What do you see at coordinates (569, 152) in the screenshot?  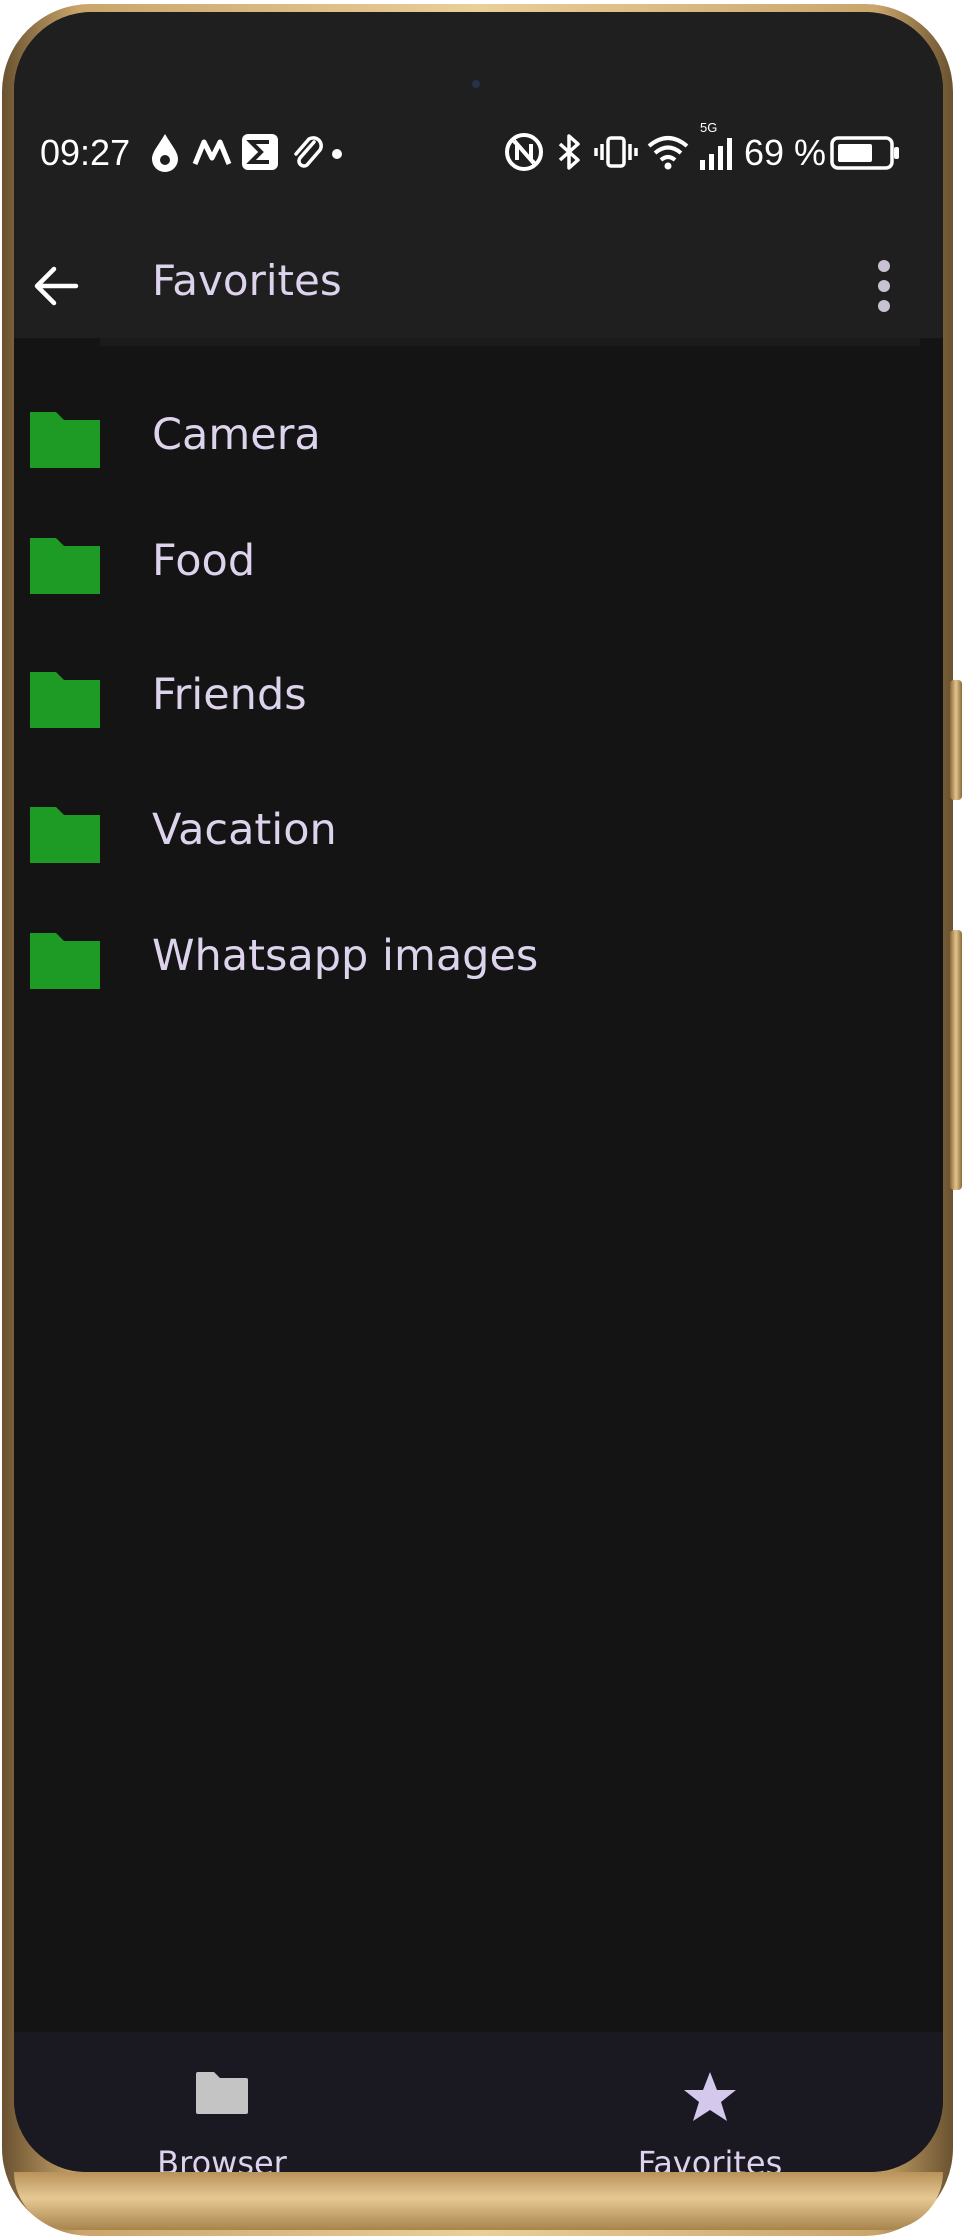 I see `bluetooth-icon` at bounding box center [569, 152].